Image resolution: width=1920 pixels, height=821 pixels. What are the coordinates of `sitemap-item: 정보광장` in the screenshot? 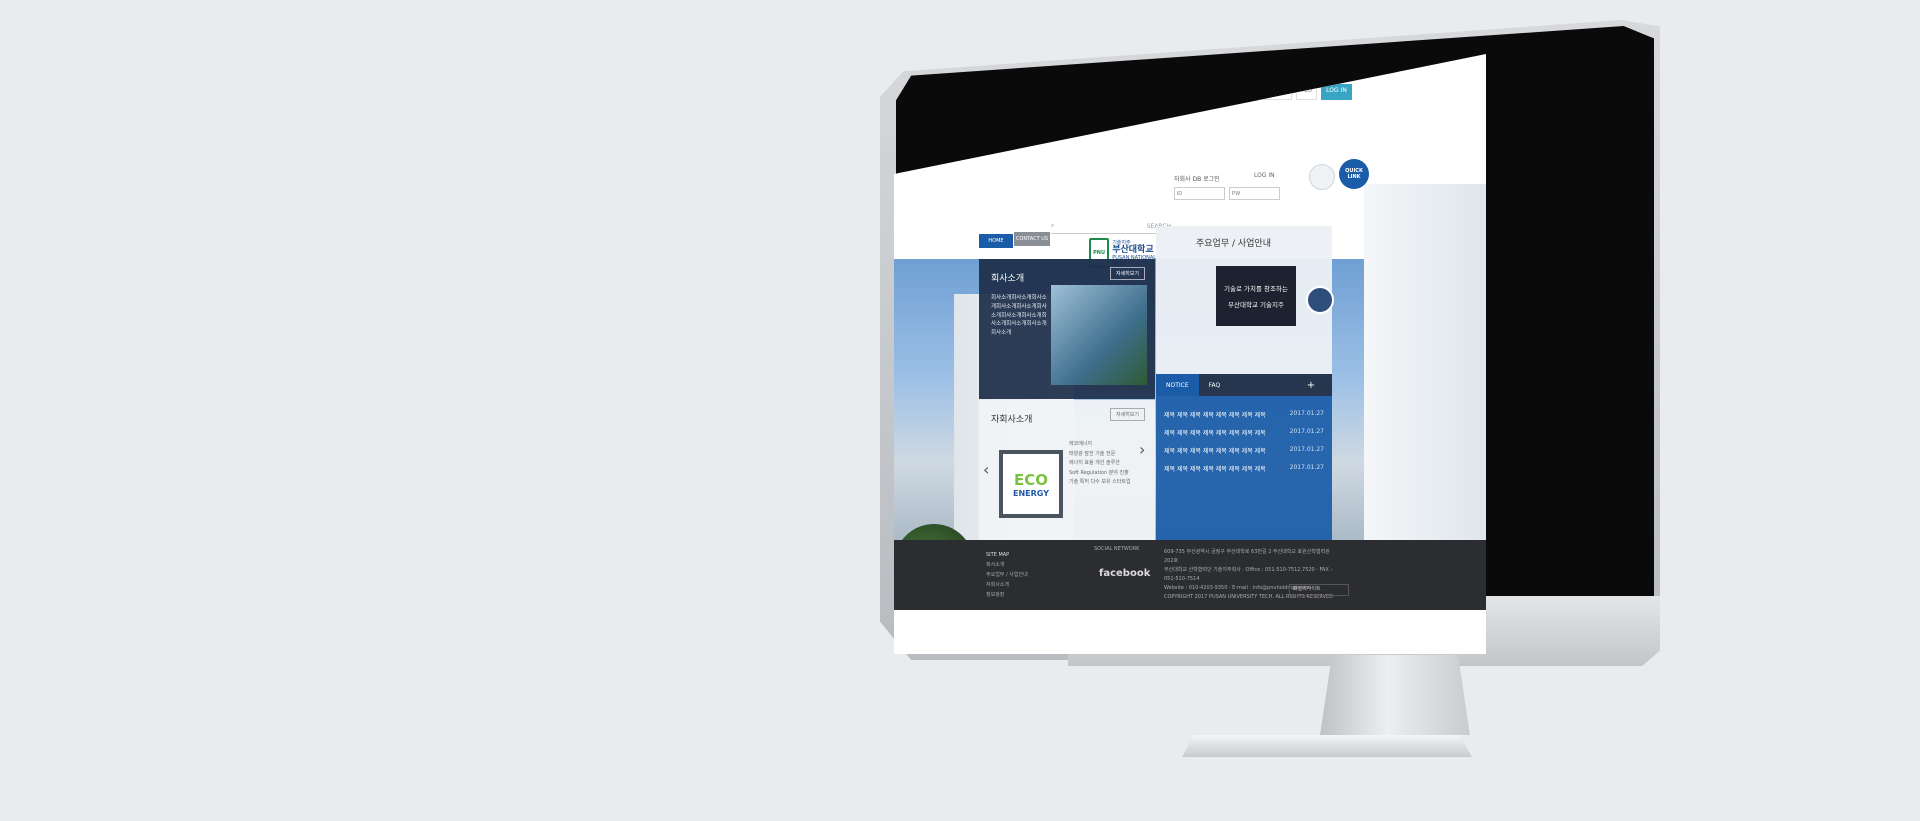 It's located at (1007, 595).